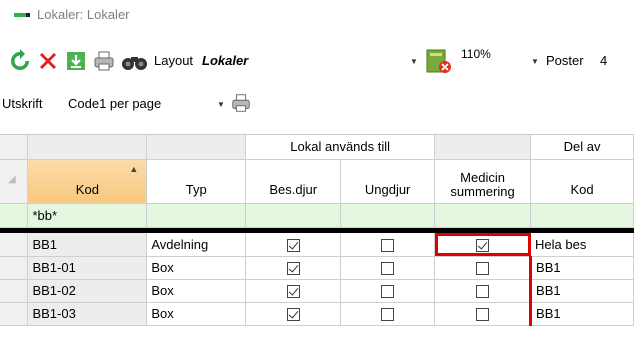 Image resolution: width=634 pixels, height=357 pixels. Describe the element at coordinates (114, 103) in the screenshot. I see `print-layout-dropdown: Code1 per page` at that location.